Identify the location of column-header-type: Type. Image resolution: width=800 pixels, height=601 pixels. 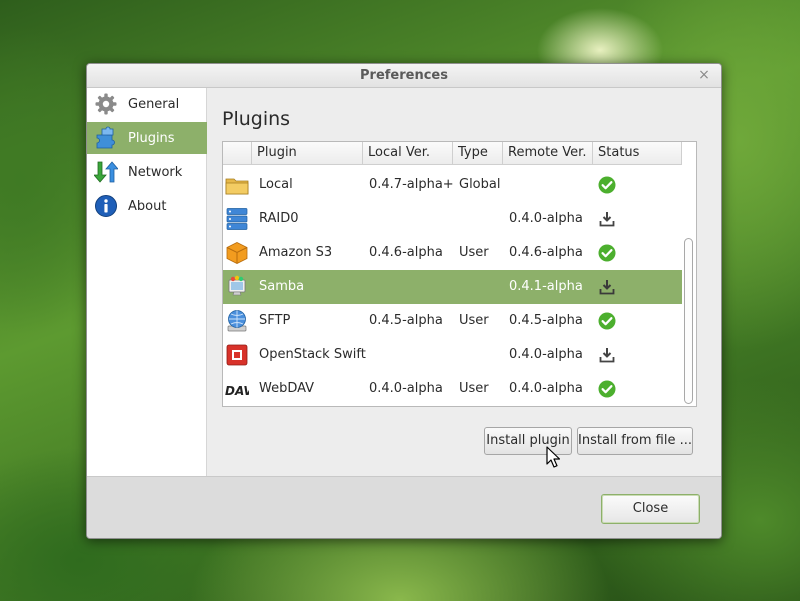
(478, 153).